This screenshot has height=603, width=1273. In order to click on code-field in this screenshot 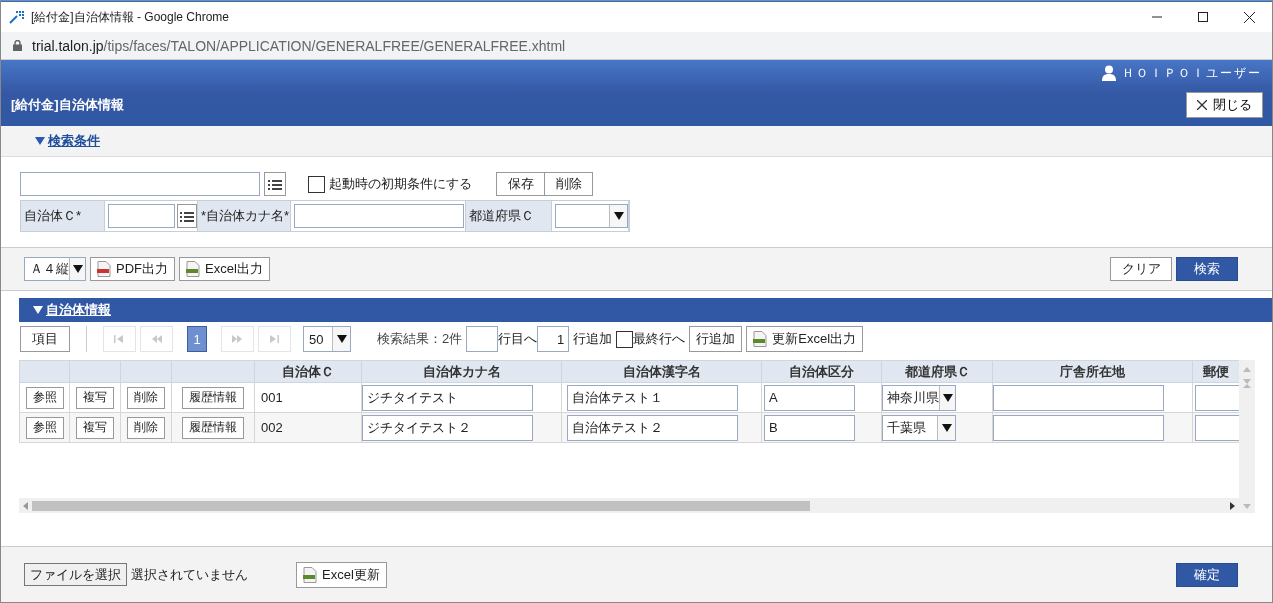, I will do `click(141, 216)`.